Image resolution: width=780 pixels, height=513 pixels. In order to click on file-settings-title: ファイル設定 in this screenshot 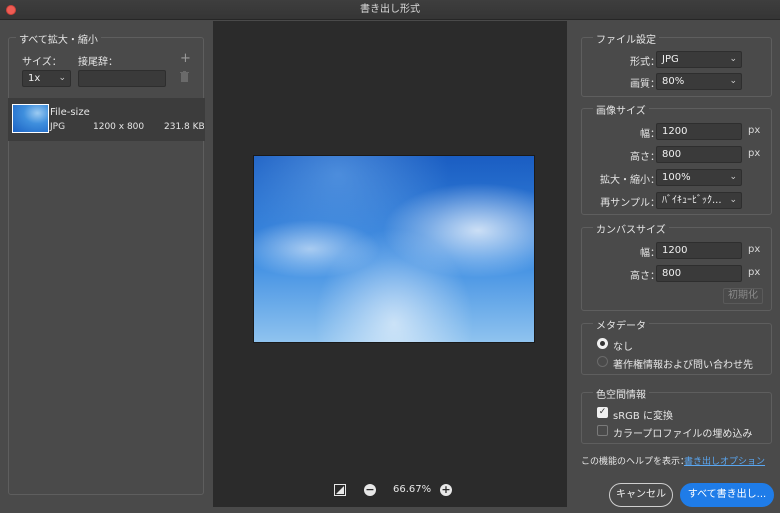, I will do `click(626, 38)`.